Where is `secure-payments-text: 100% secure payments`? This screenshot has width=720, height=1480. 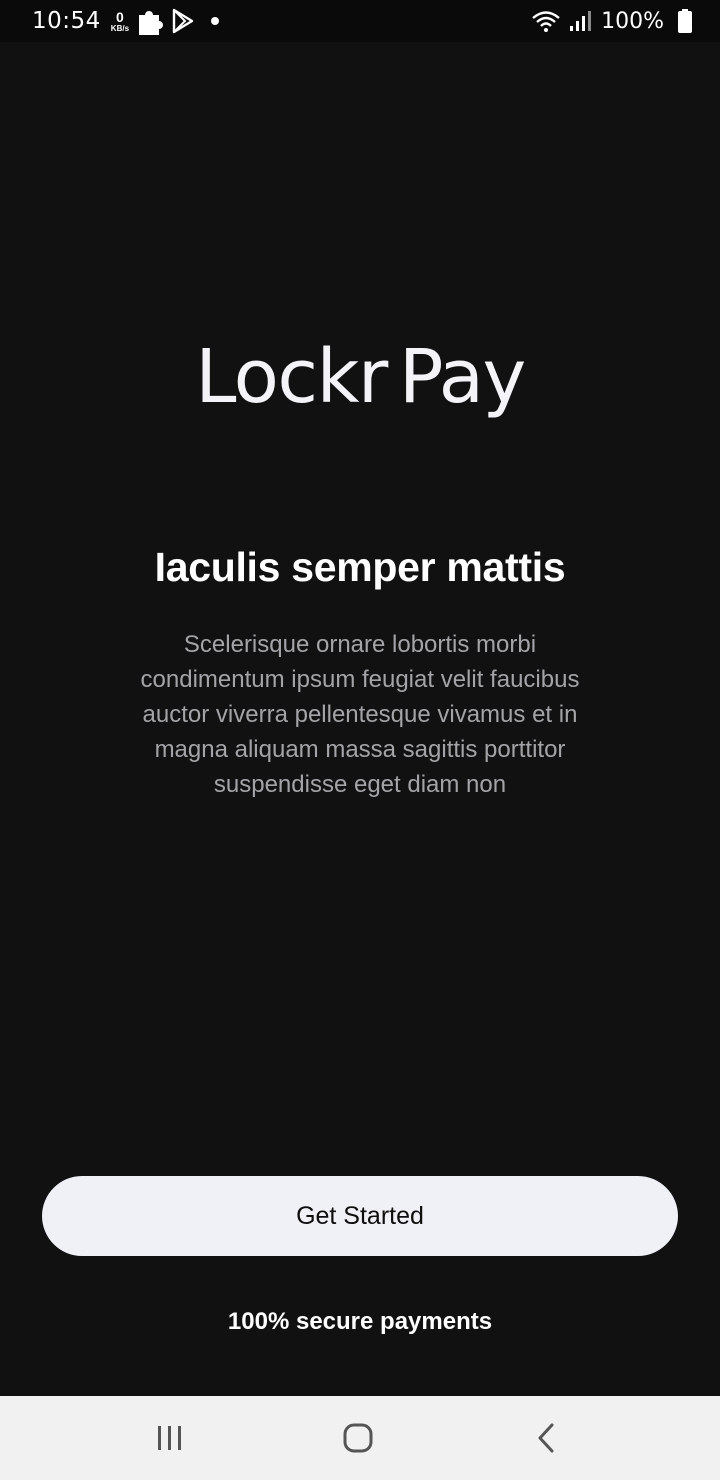 secure-payments-text: 100% secure payments is located at coordinates (360, 1321).